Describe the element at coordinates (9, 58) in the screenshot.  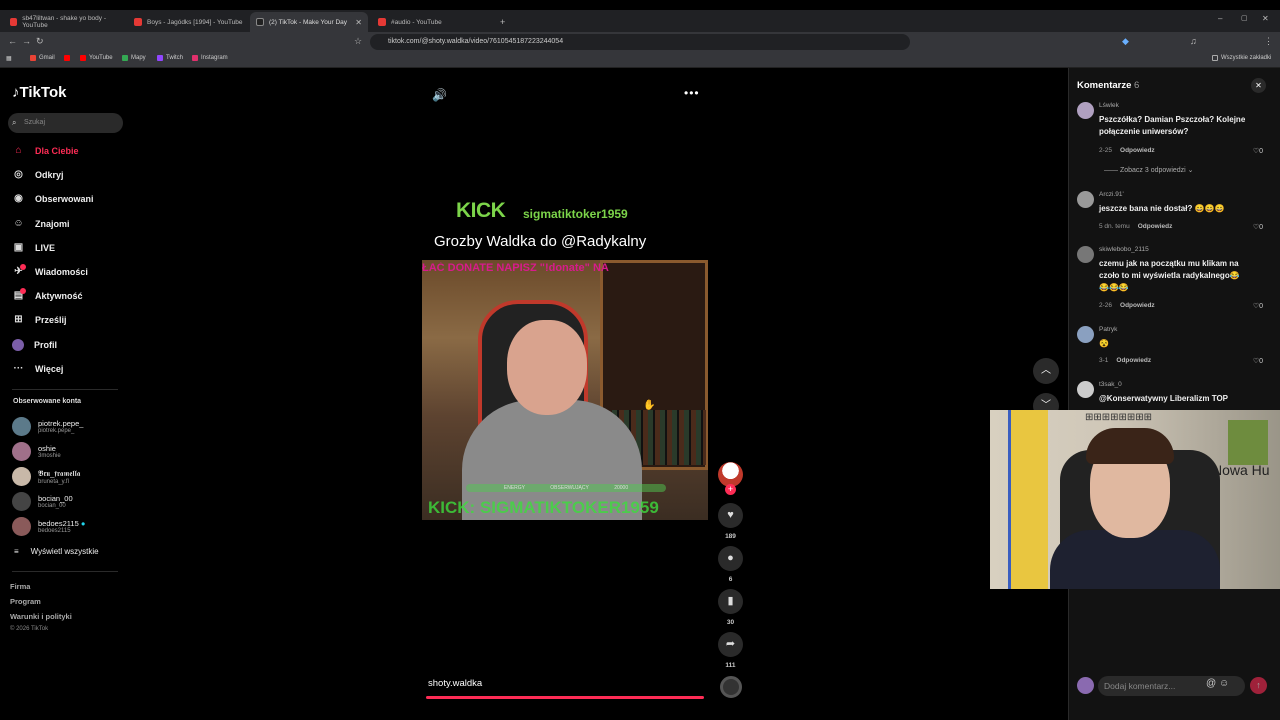
I see `apps-icon: ▦` at that location.